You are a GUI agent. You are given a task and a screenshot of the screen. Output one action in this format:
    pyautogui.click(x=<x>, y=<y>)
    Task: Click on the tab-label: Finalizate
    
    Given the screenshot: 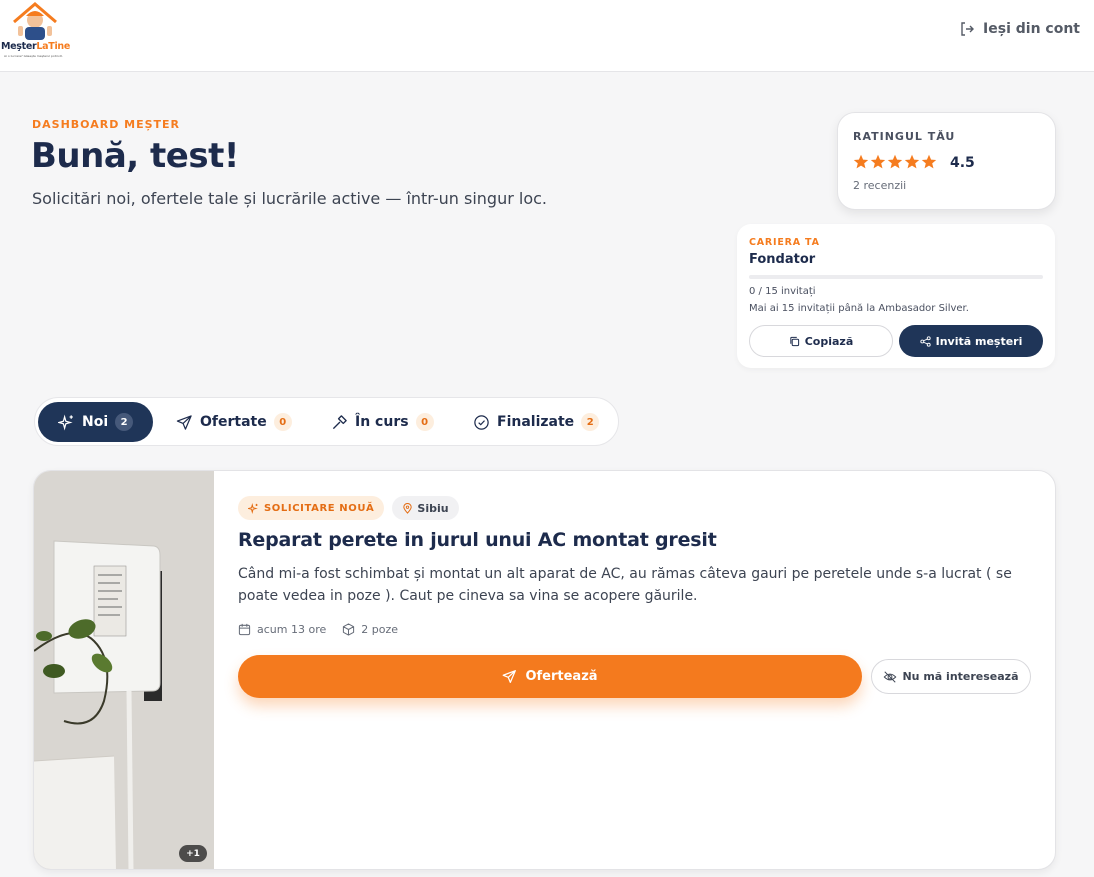 What is the action you would take?
    pyautogui.click(x=536, y=422)
    